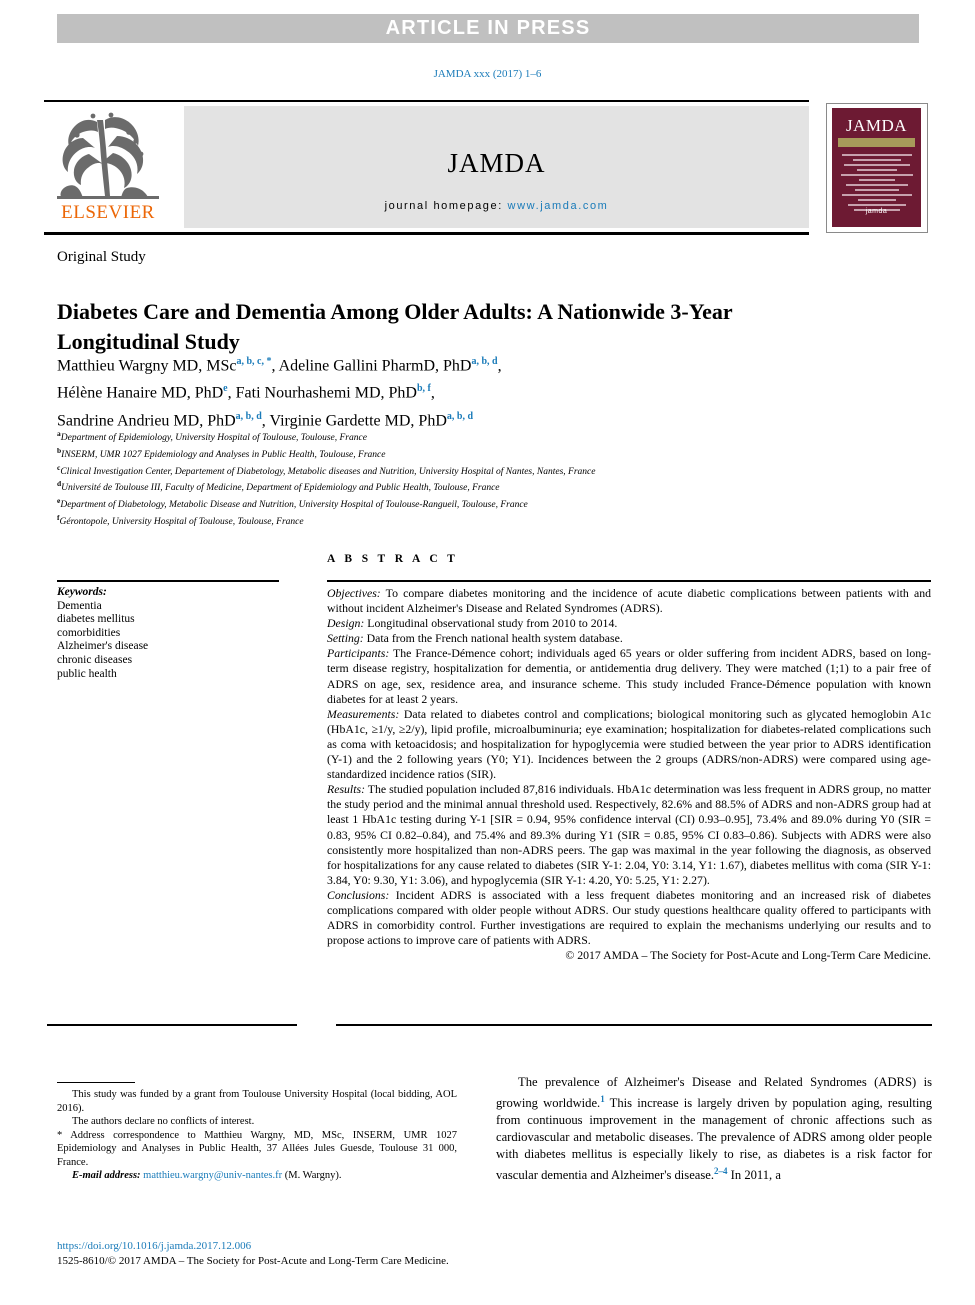 Image resolution: width=975 pixels, height=1305 pixels. I want to click on keyword-item: chronic diseases, so click(95, 659).